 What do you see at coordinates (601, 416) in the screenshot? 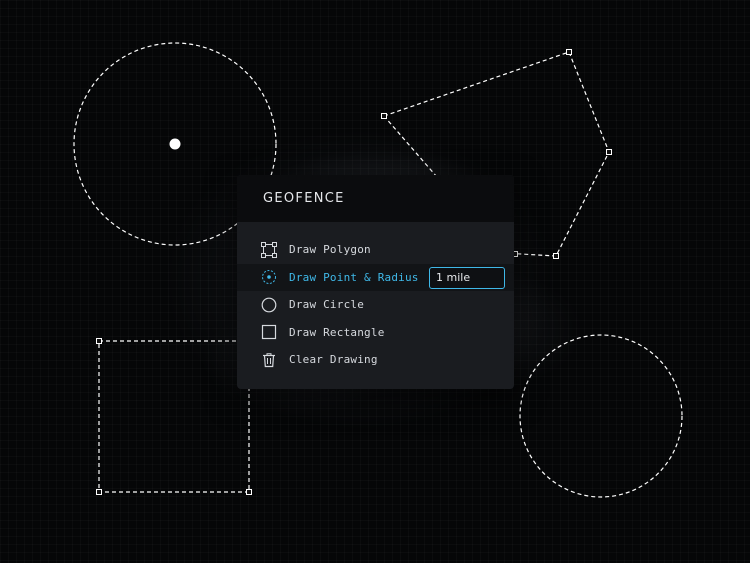
I see `circle-geofence` at bounding box center [601, 416].